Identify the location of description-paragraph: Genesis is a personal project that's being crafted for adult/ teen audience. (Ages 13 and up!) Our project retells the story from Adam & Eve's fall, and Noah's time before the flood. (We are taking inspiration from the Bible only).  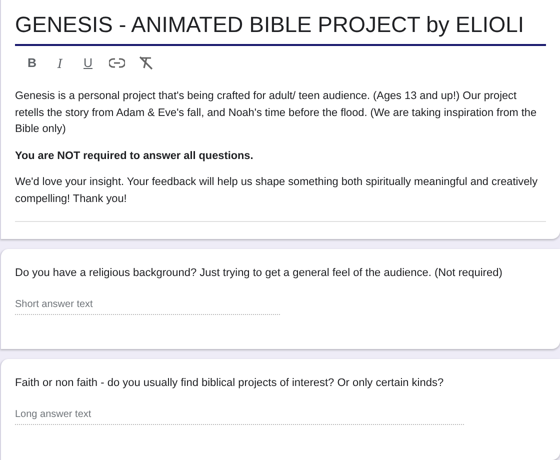
(276, 113).